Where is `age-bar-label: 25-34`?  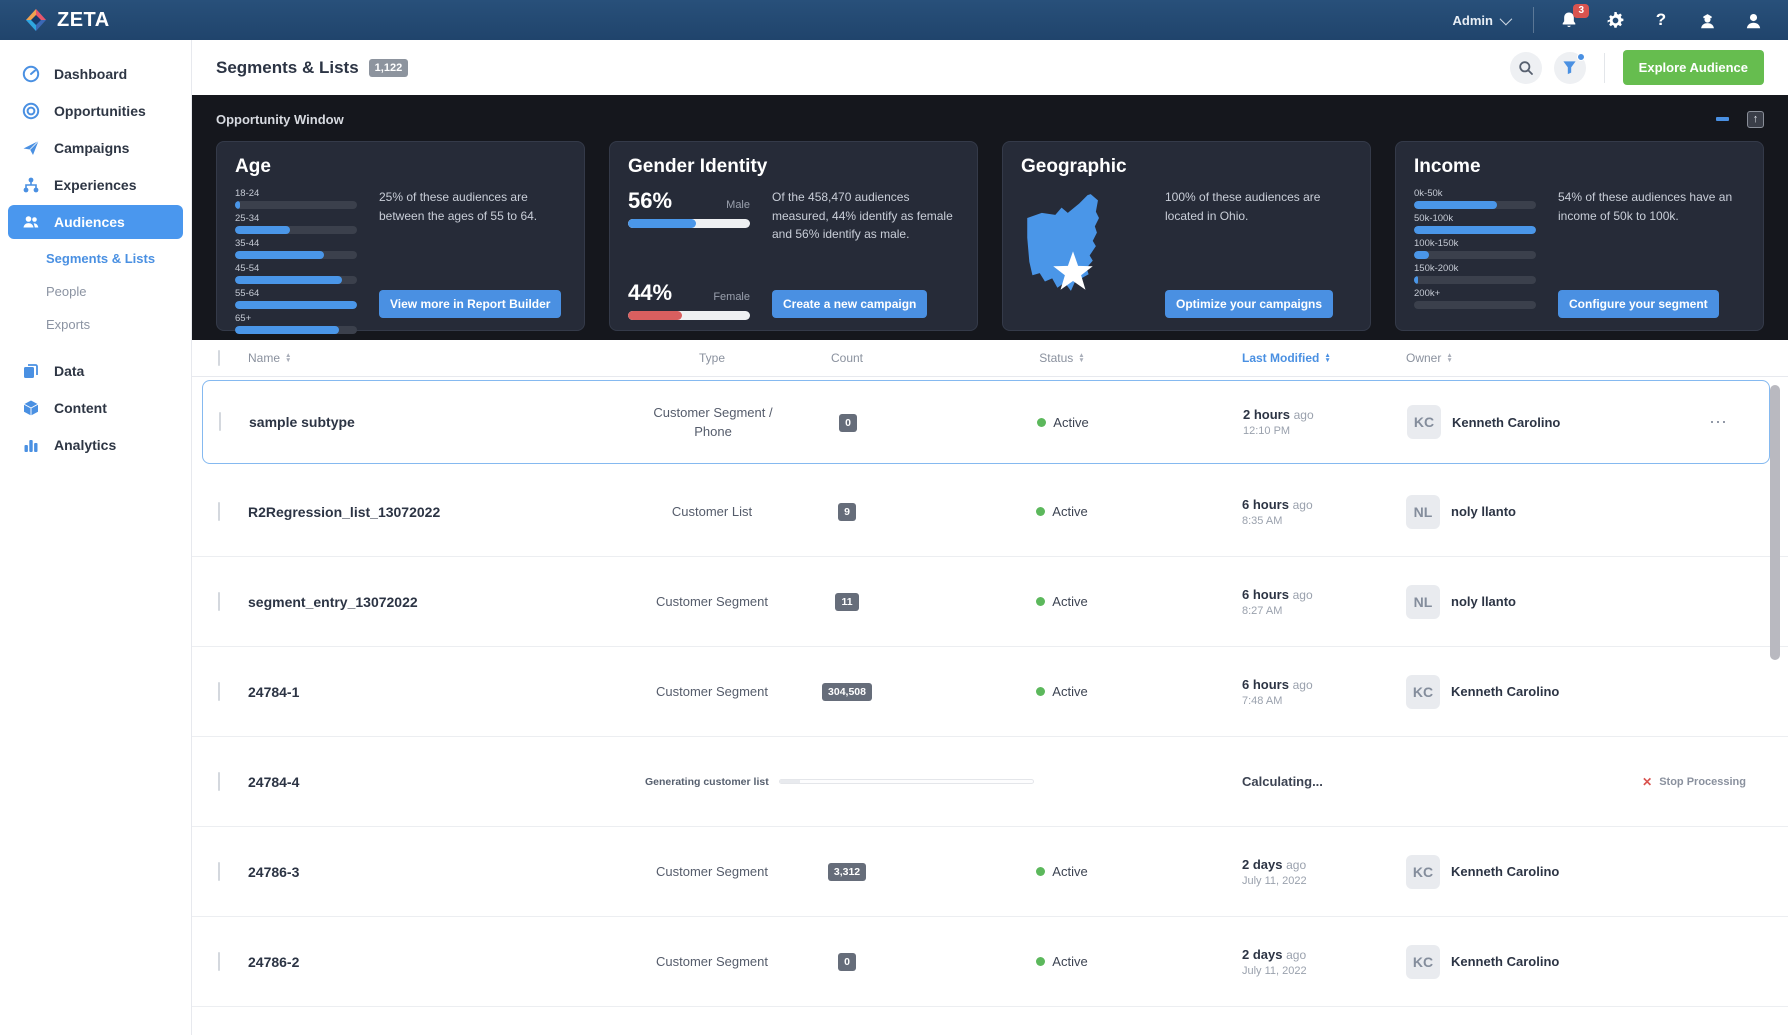 age-bar-label: 25-34 is located at coordinates (247, 218).